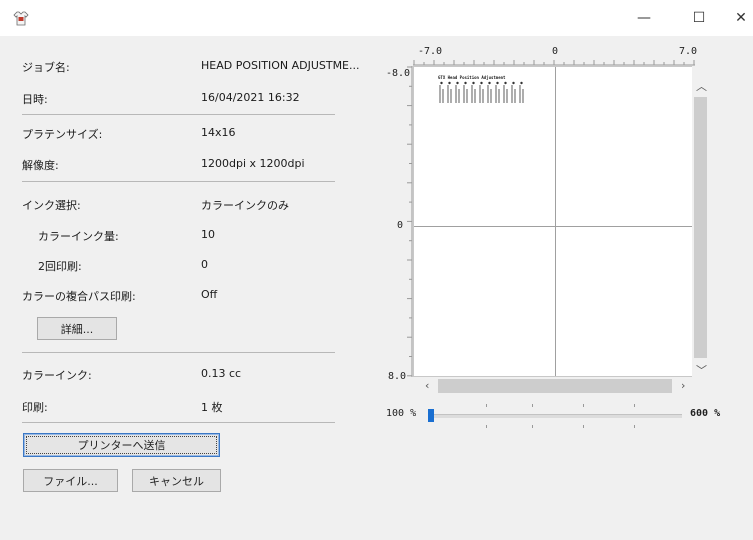  Describe the element at coordinates (554, 226) in the screenshot. I see `horizontal-center-axis` at that location.